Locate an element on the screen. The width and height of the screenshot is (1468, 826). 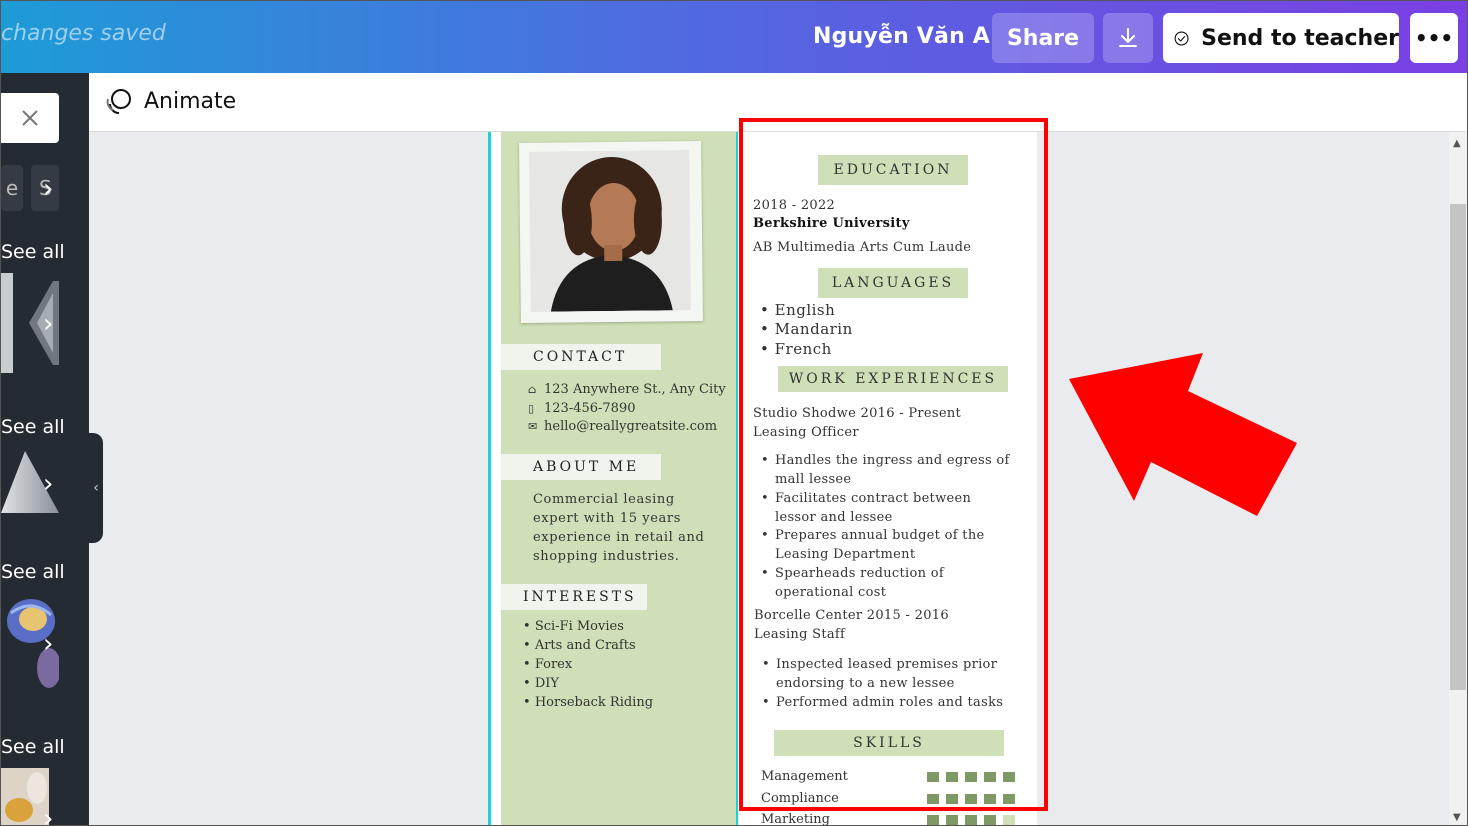
user-name: Nguyễn Văn A is located at coordinates (901, 36).